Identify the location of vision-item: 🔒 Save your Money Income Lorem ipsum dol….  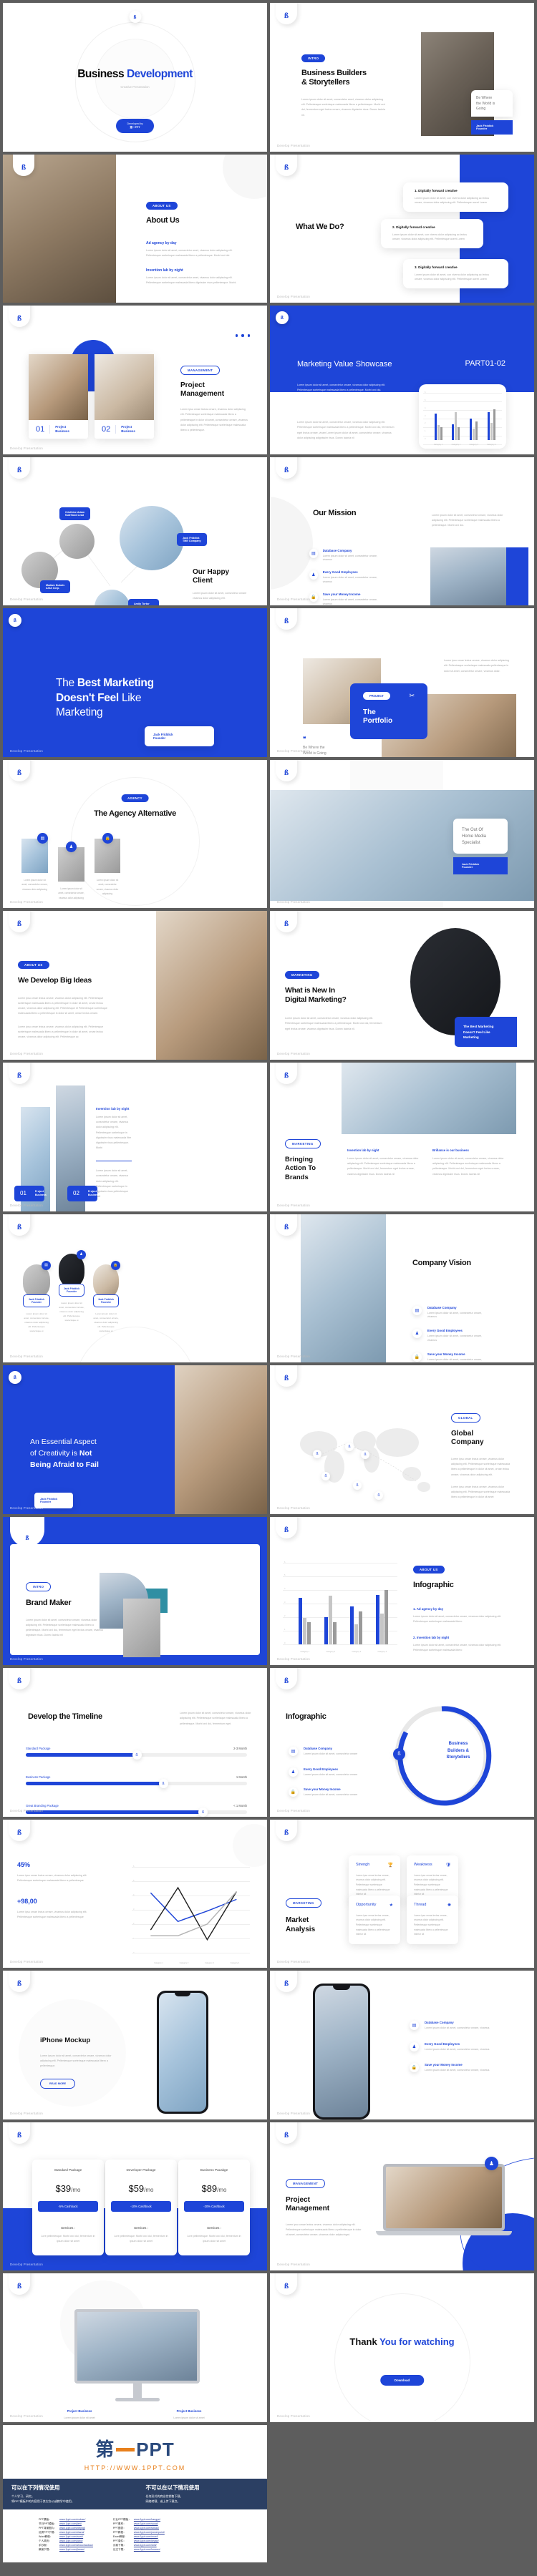
(451, 1357).